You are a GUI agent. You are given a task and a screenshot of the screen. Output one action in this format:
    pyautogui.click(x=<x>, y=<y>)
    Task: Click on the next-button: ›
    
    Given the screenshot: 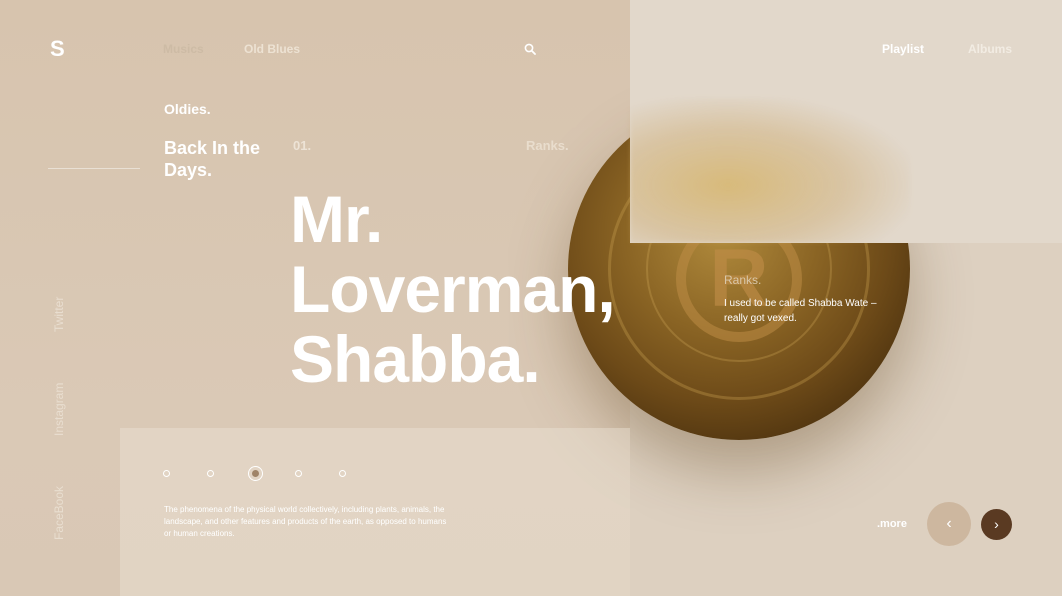 What is the action you would take?
    pyautogui.click(x=996, y=524)
    